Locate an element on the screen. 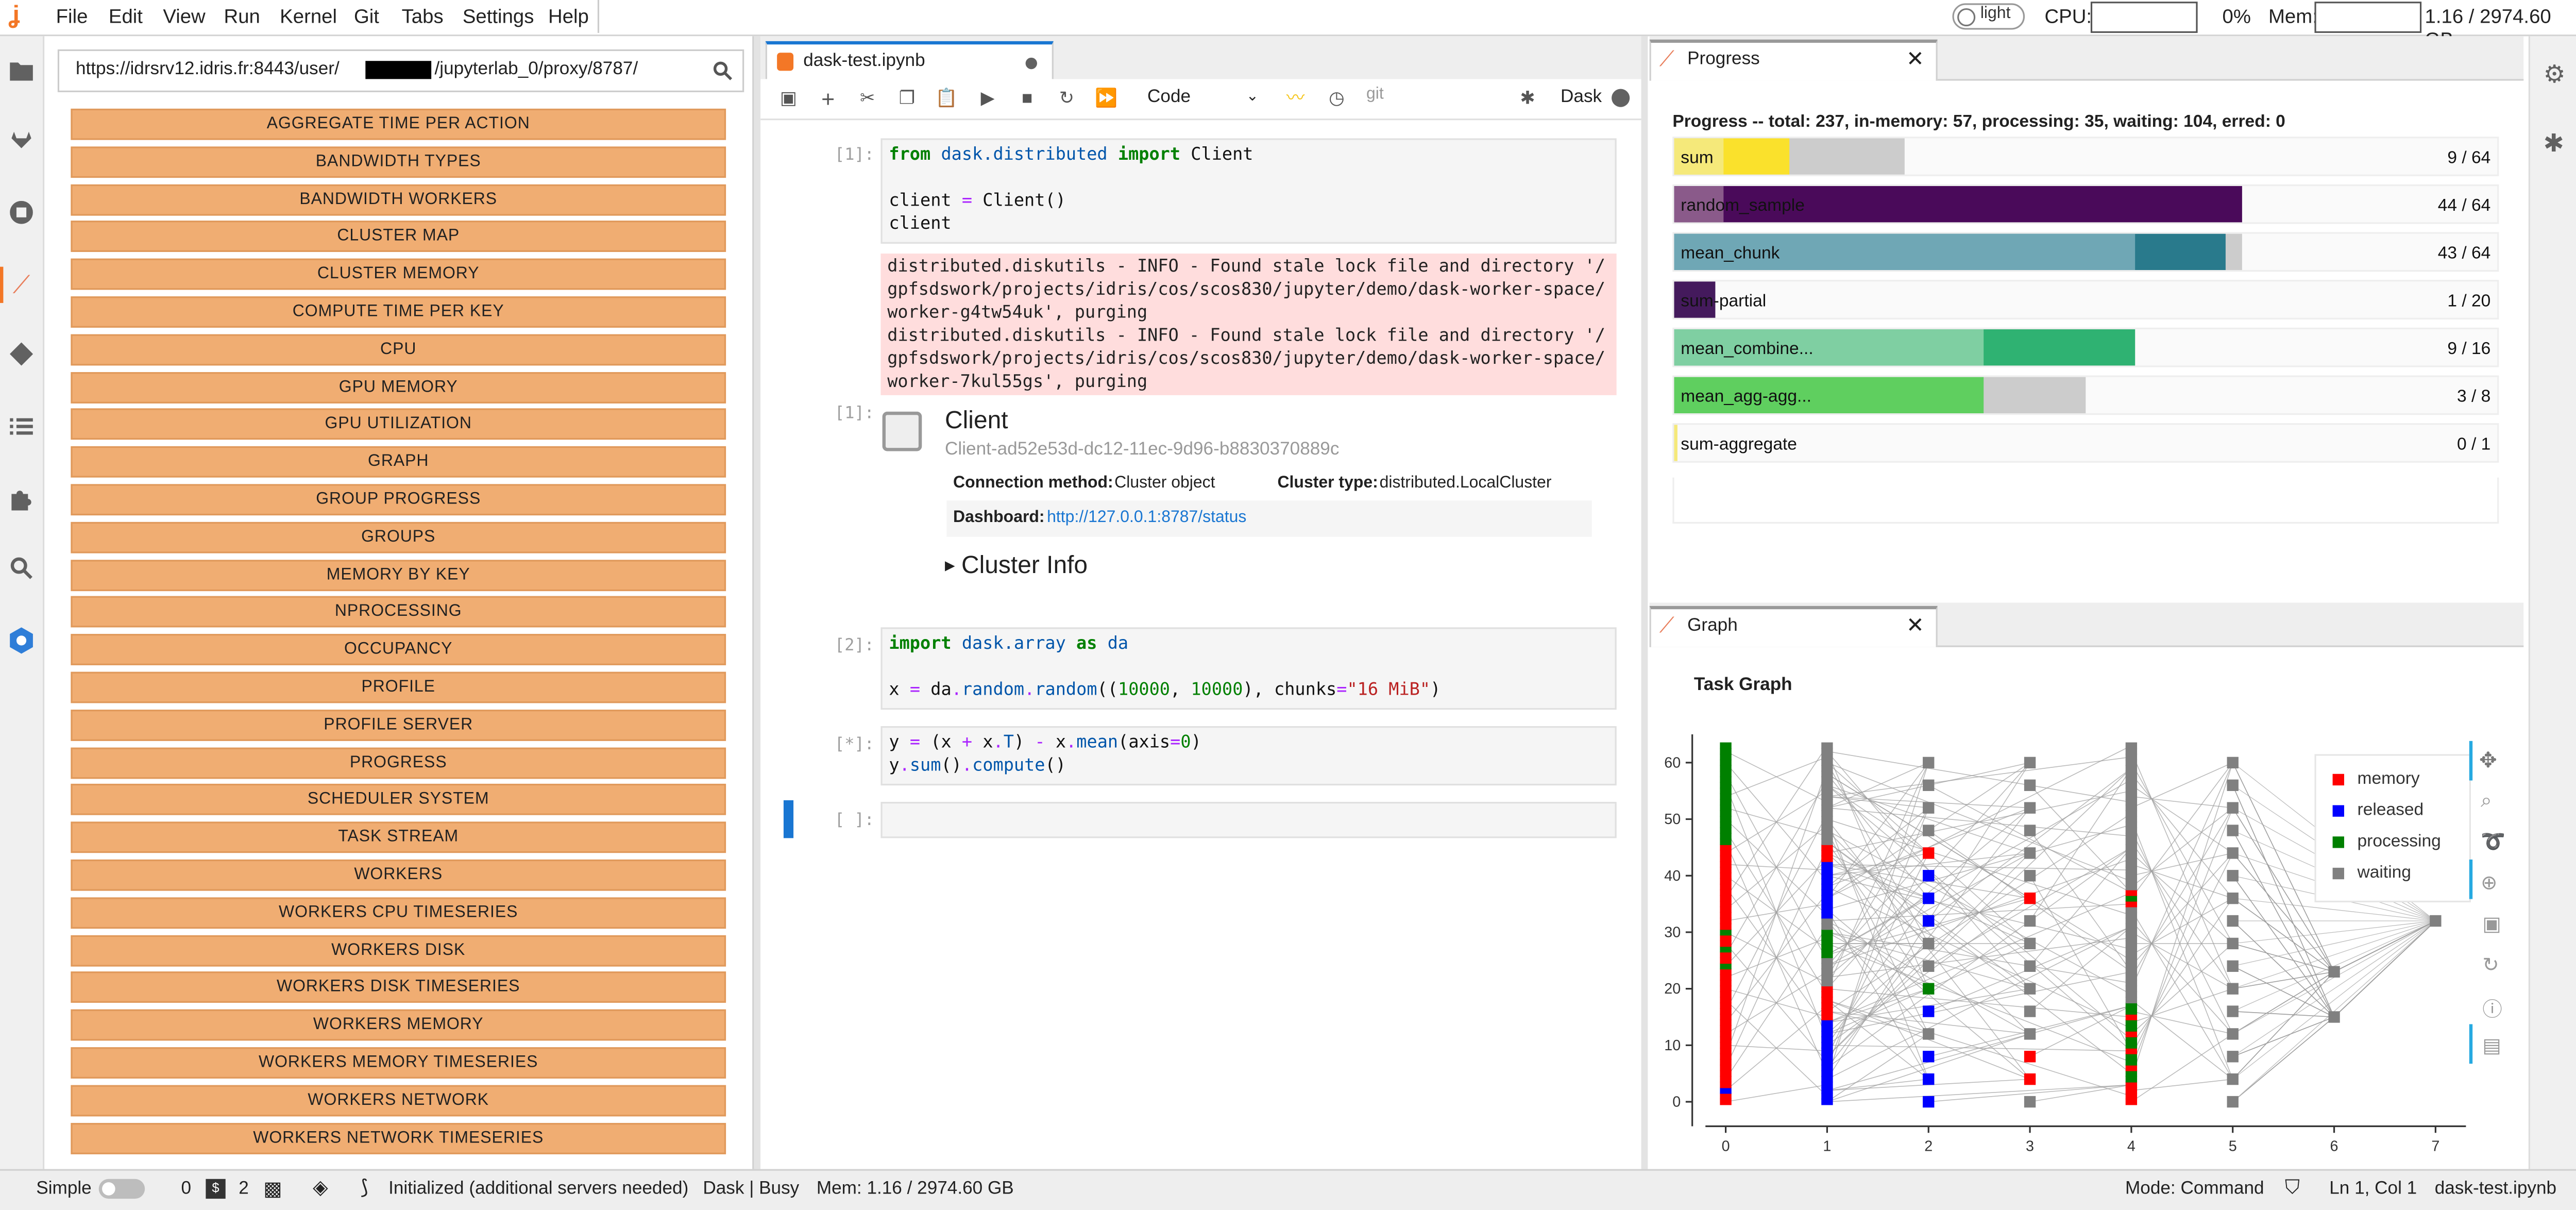  git-icon: ◈ is located at coordinates (320, 1187).